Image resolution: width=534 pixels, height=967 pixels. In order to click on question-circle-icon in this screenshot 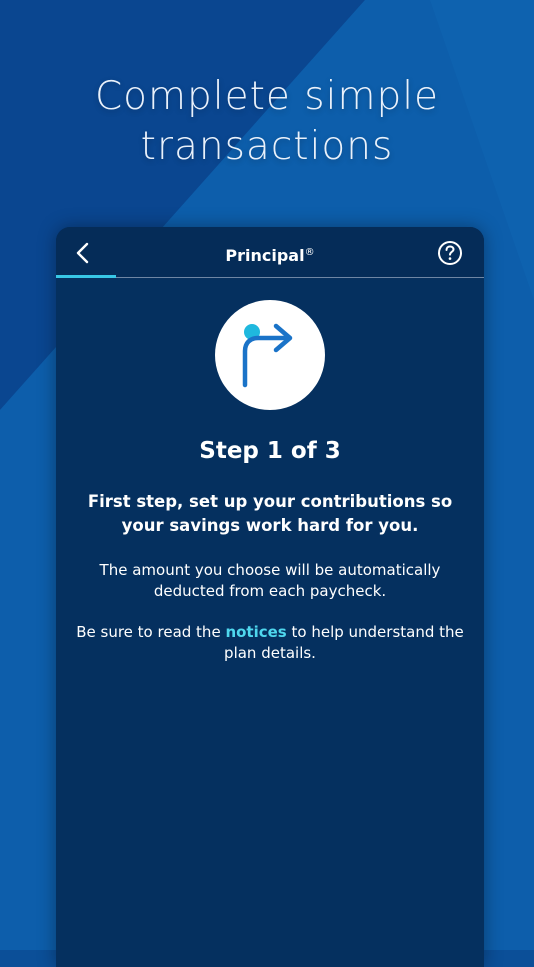, I will do `click(450, 253)`.